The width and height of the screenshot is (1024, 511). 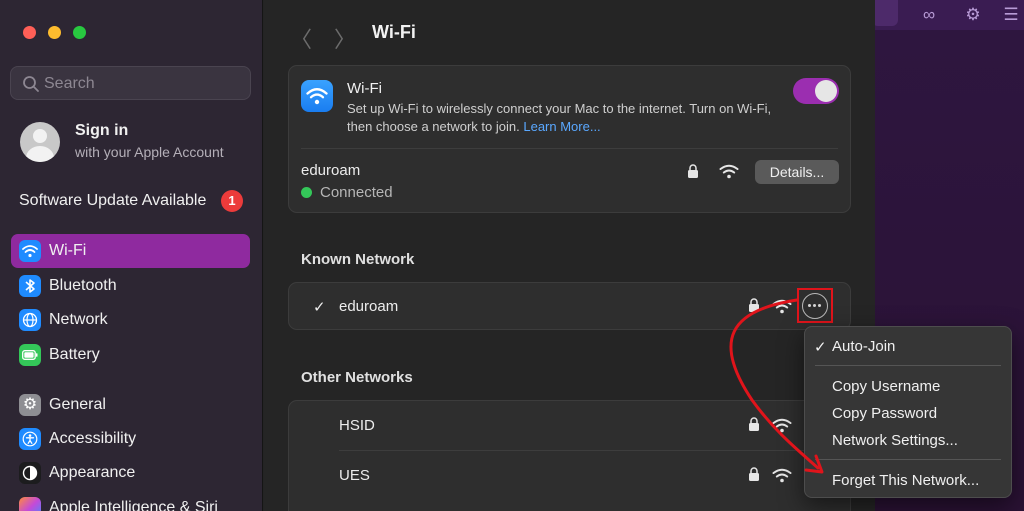 What do you see at coordinates (369, 306) in the screenshot?
I see `known-network-name: eduroam` at bounding box center [369, 306].